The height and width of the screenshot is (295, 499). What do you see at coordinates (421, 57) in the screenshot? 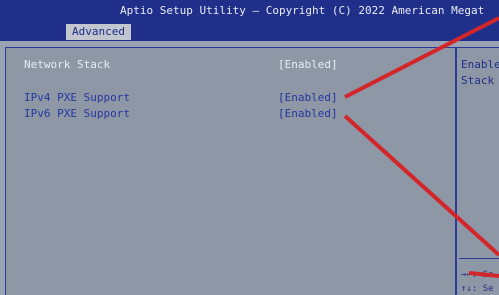
I see `annotation-arrow-ipv4` at bounding box center [421, 57].